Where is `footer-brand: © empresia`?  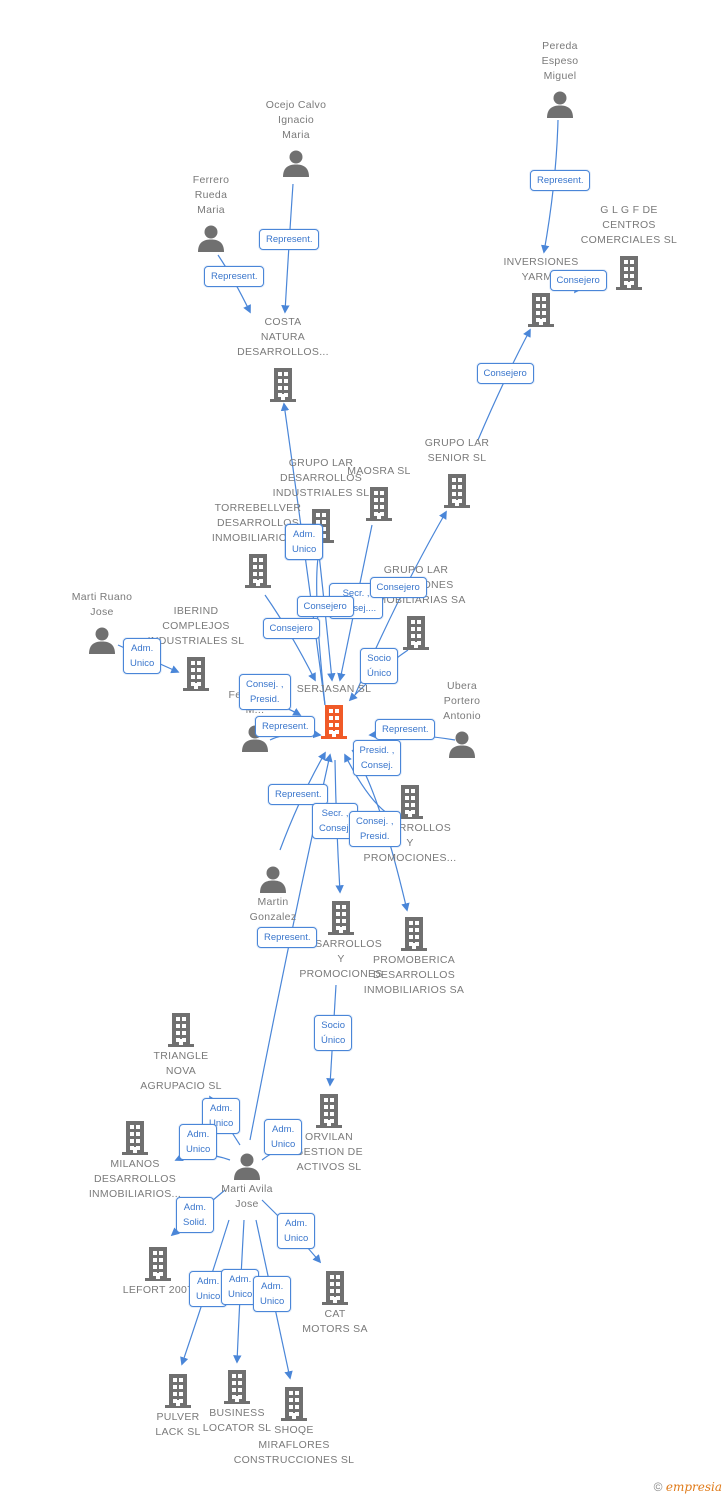 footer-brand: © empresia is located at coordinates (688, 1487).